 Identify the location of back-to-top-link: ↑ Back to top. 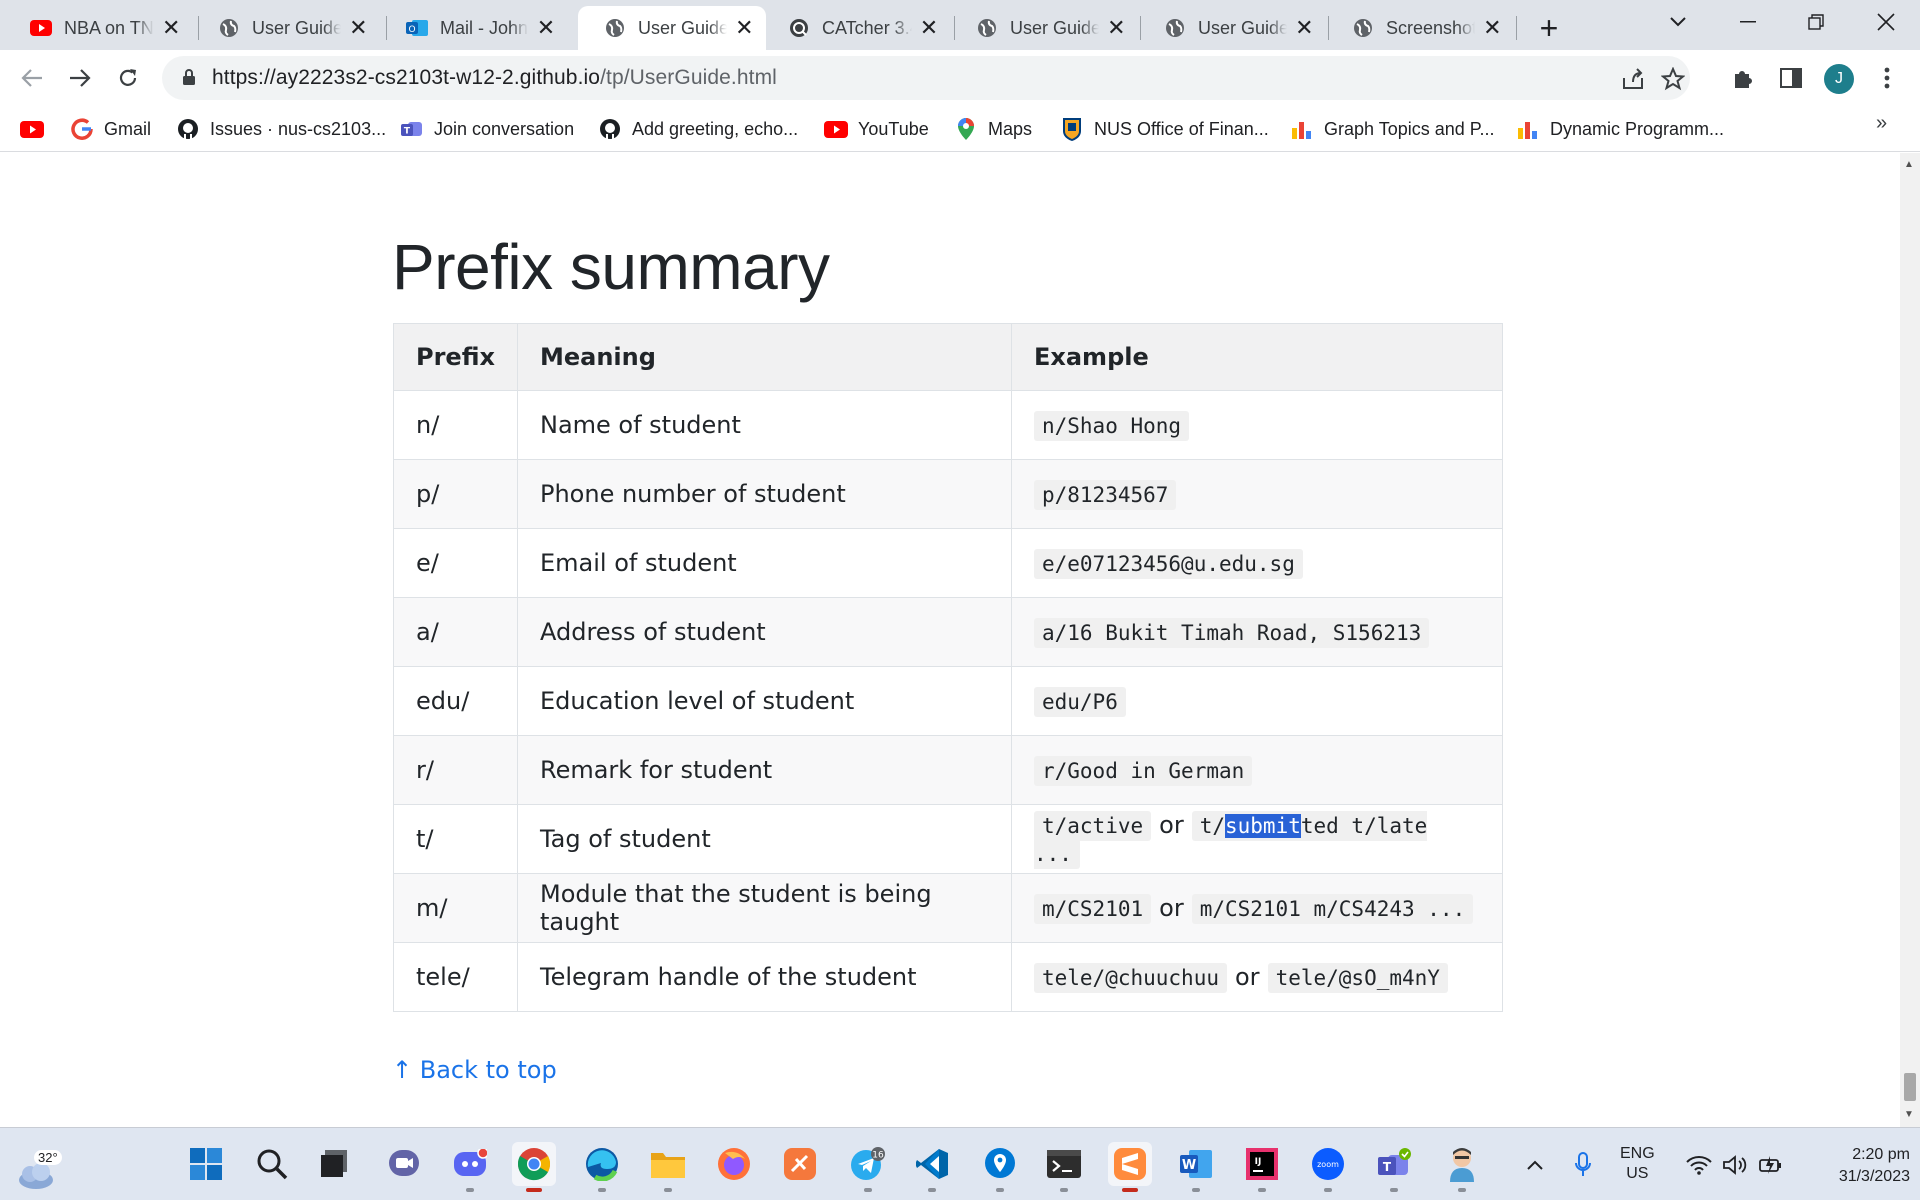
(474, 1070).